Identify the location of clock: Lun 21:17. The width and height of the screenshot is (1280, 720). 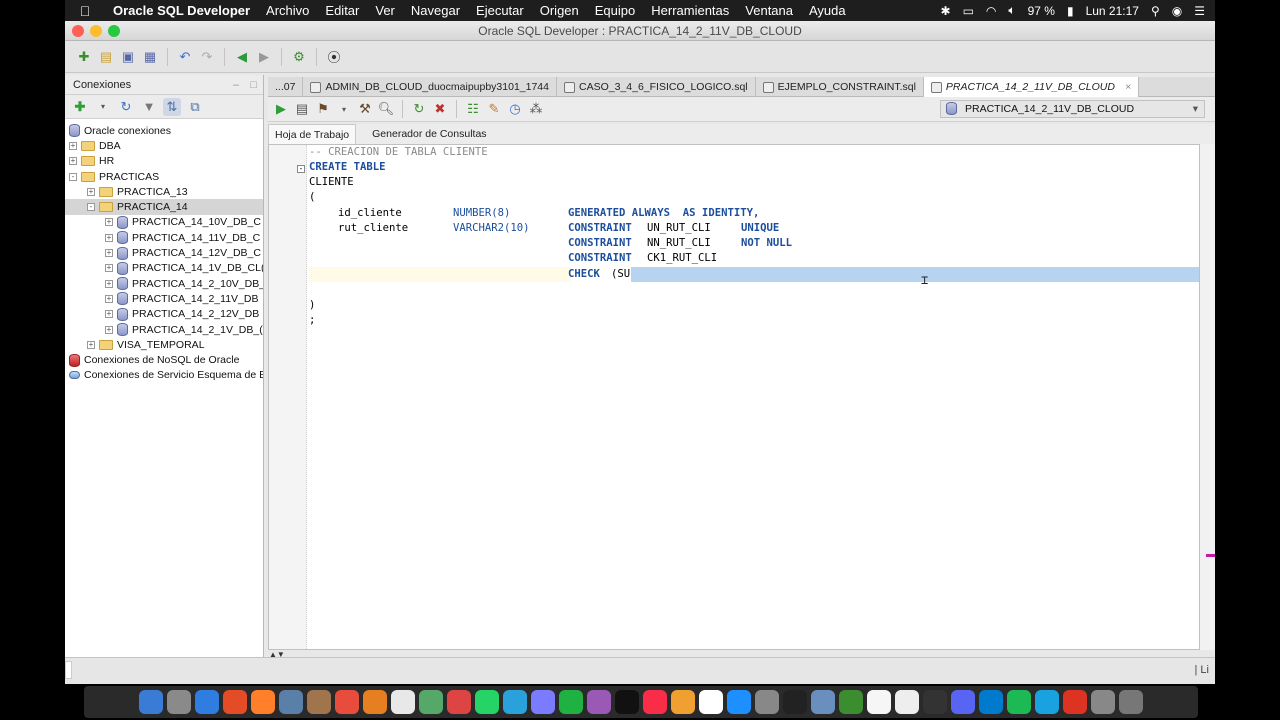
(1112, 11).